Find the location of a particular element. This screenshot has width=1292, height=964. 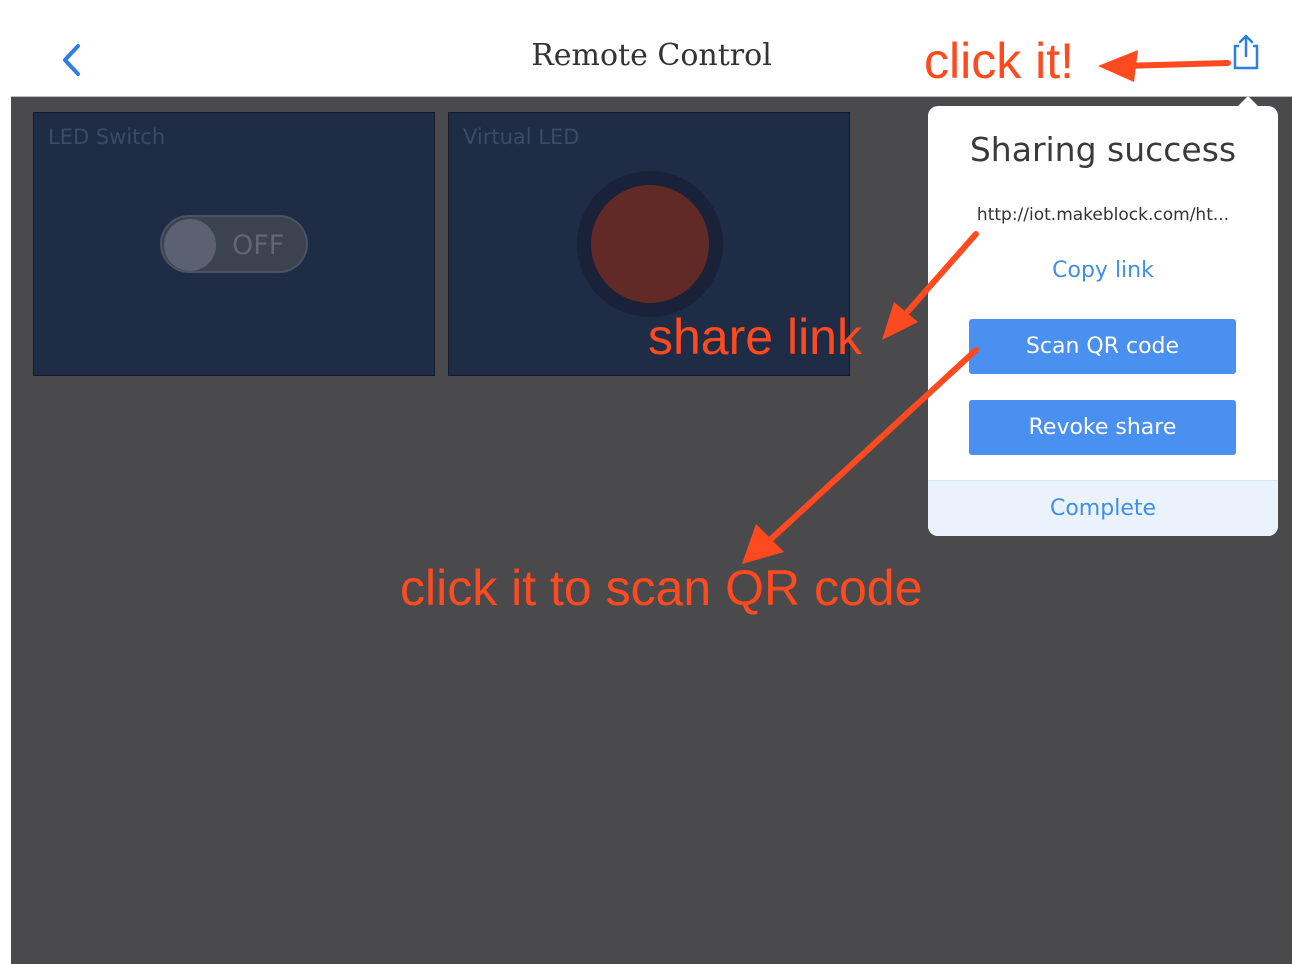

led-switch-toggle: OFF is located at coordinates (234, 244).